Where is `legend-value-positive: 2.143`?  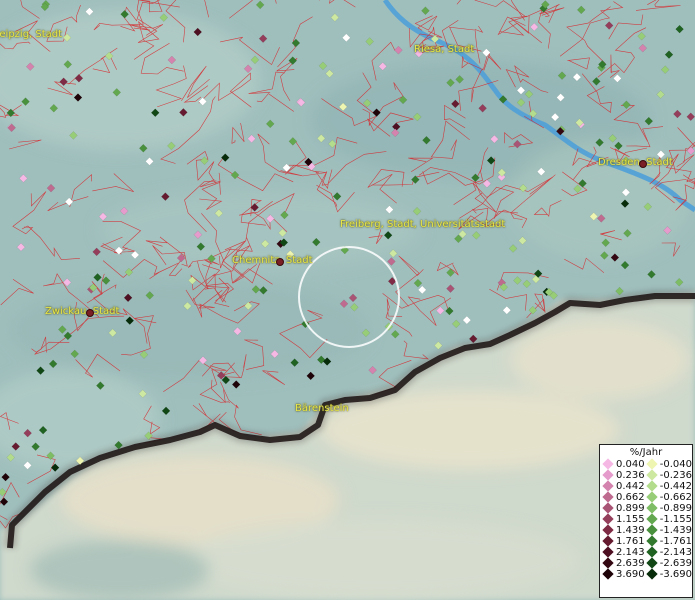
legend-value-positive: 2.143 is located at coordinates (630, 552).